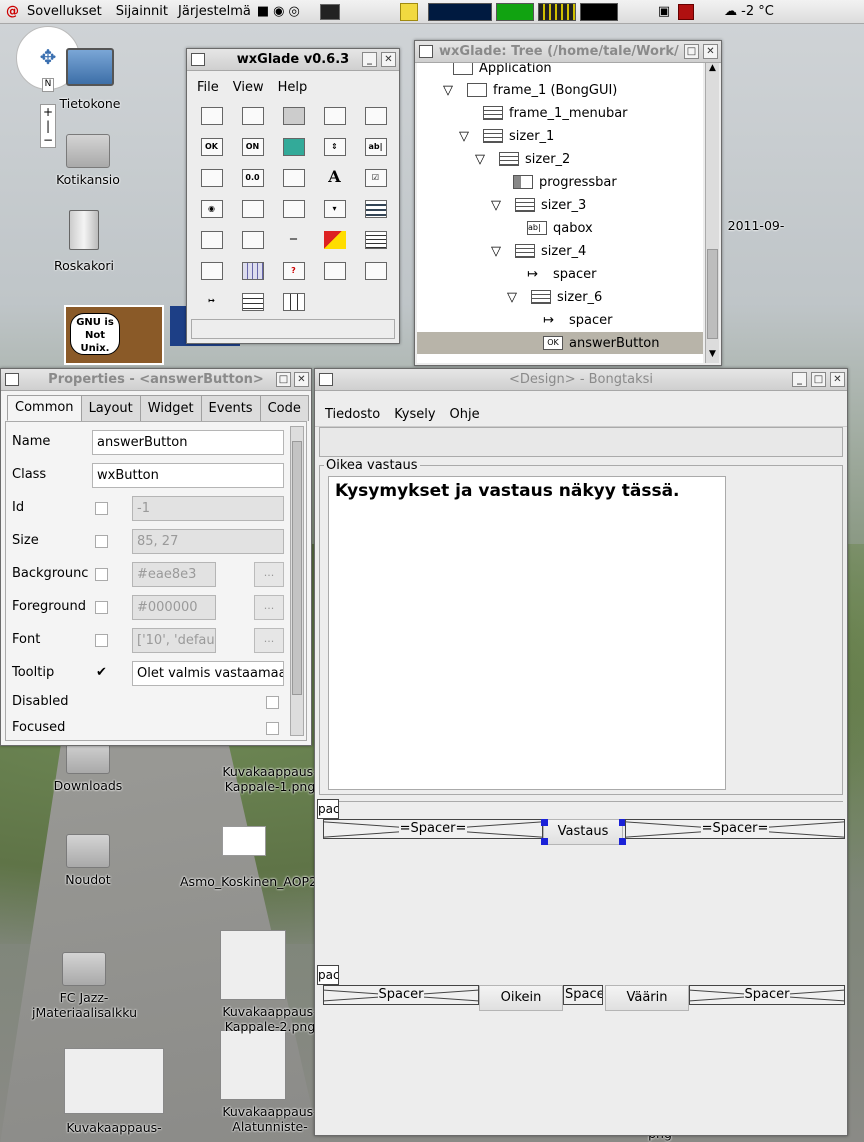  I want to click on selection-handle-br, so click(622, 841).